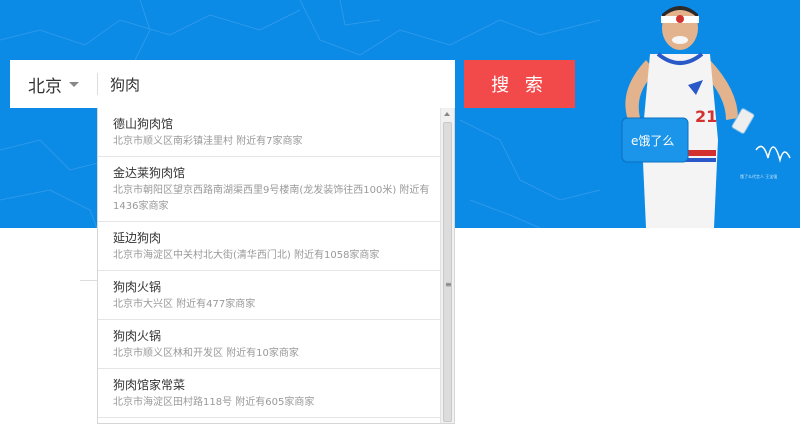 This screenshot has height=424, width=800. I want to click on search-button: 搜 索, so click(519, 84).